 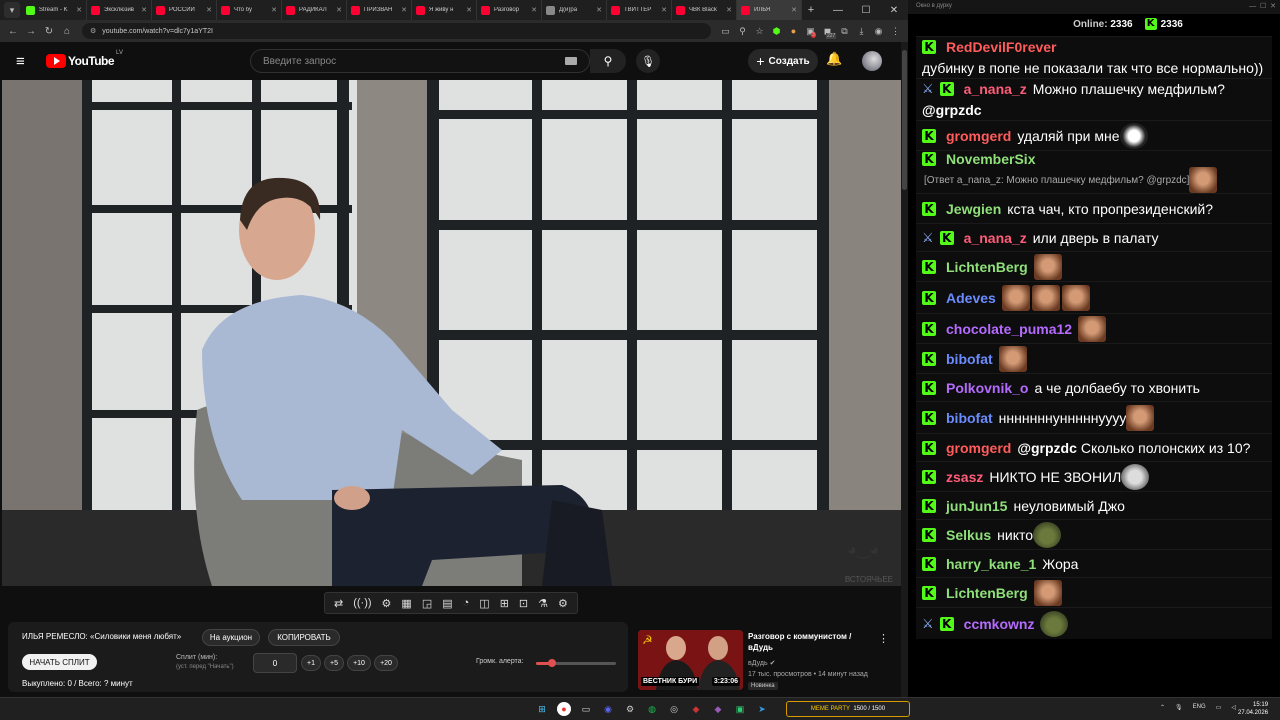 I want to click on steam-icon: ⚙, so click(x=630, y=709).